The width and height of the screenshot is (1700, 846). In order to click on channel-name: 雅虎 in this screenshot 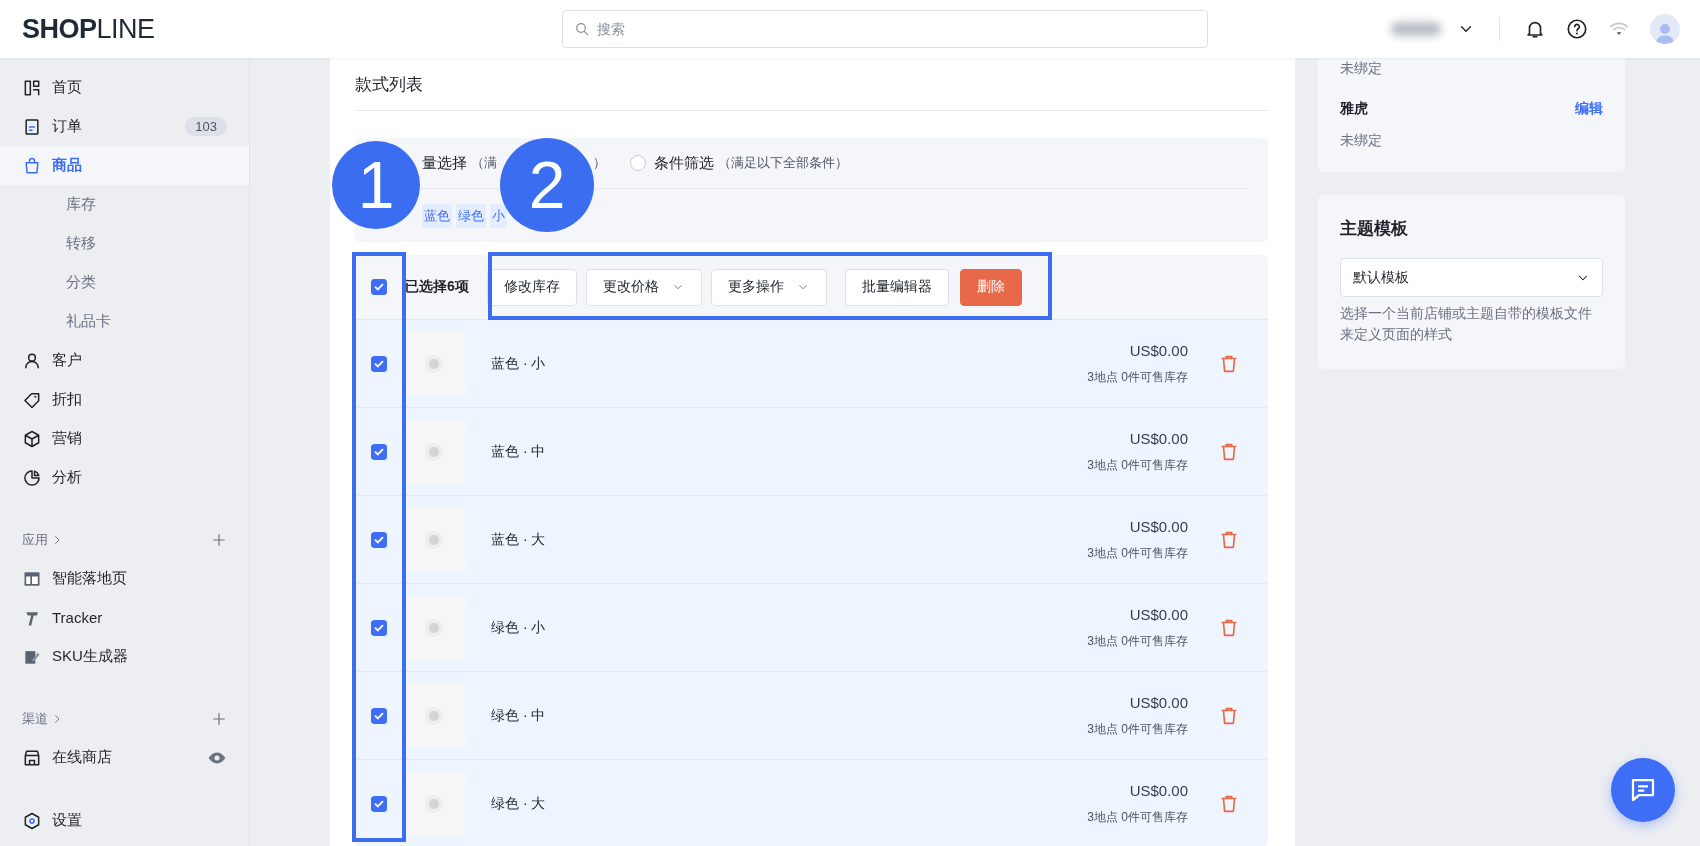, I will do `click(1354, 109)`.